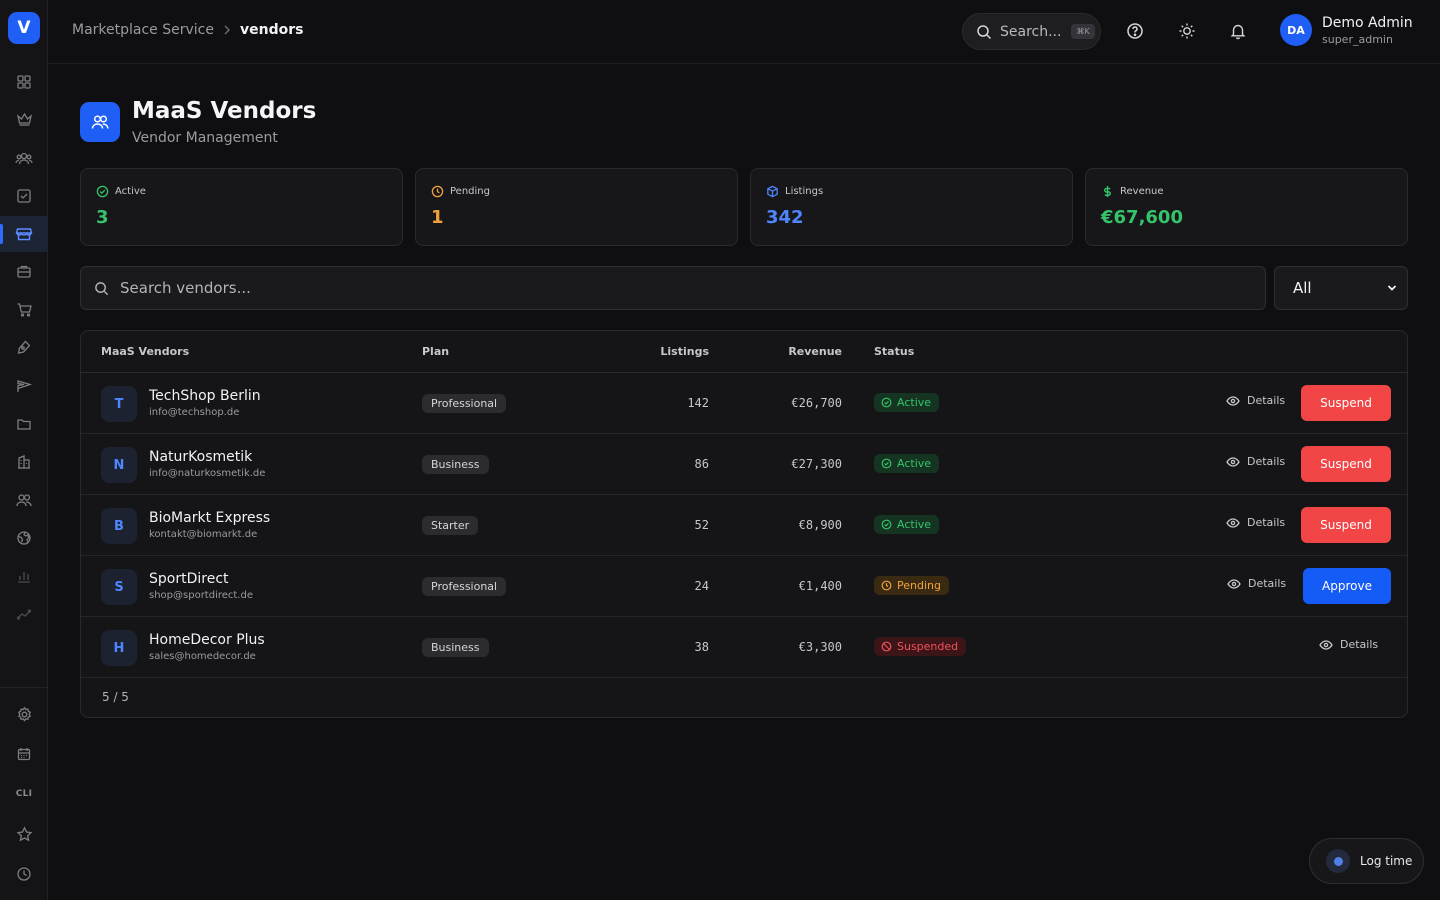  I want to click on plan-badge: Starter, so click(450, 525).